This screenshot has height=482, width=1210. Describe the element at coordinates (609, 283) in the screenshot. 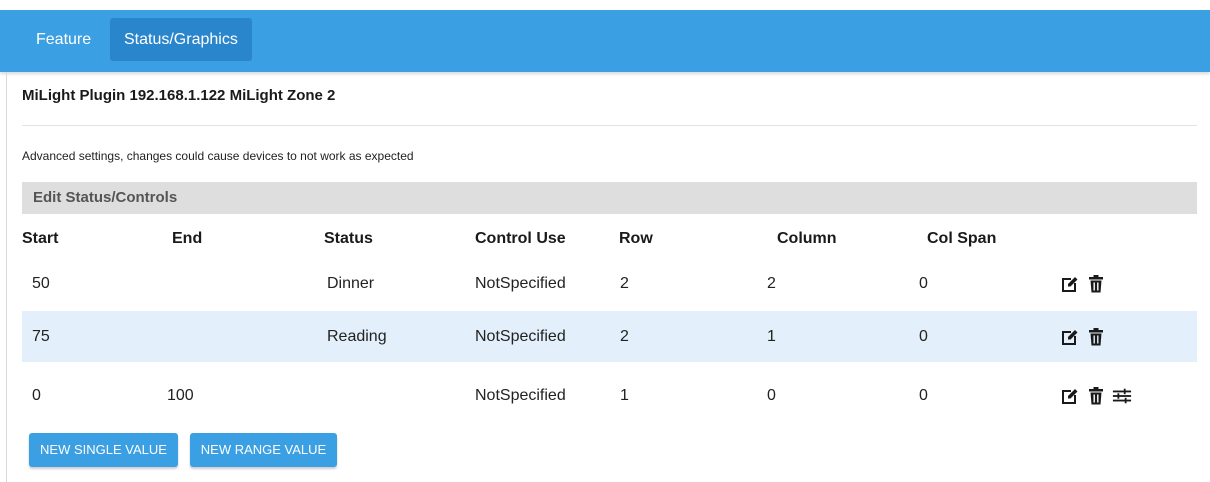

I see `table-row: 50 Dinner NotSpecified 2 2 0` at that location.